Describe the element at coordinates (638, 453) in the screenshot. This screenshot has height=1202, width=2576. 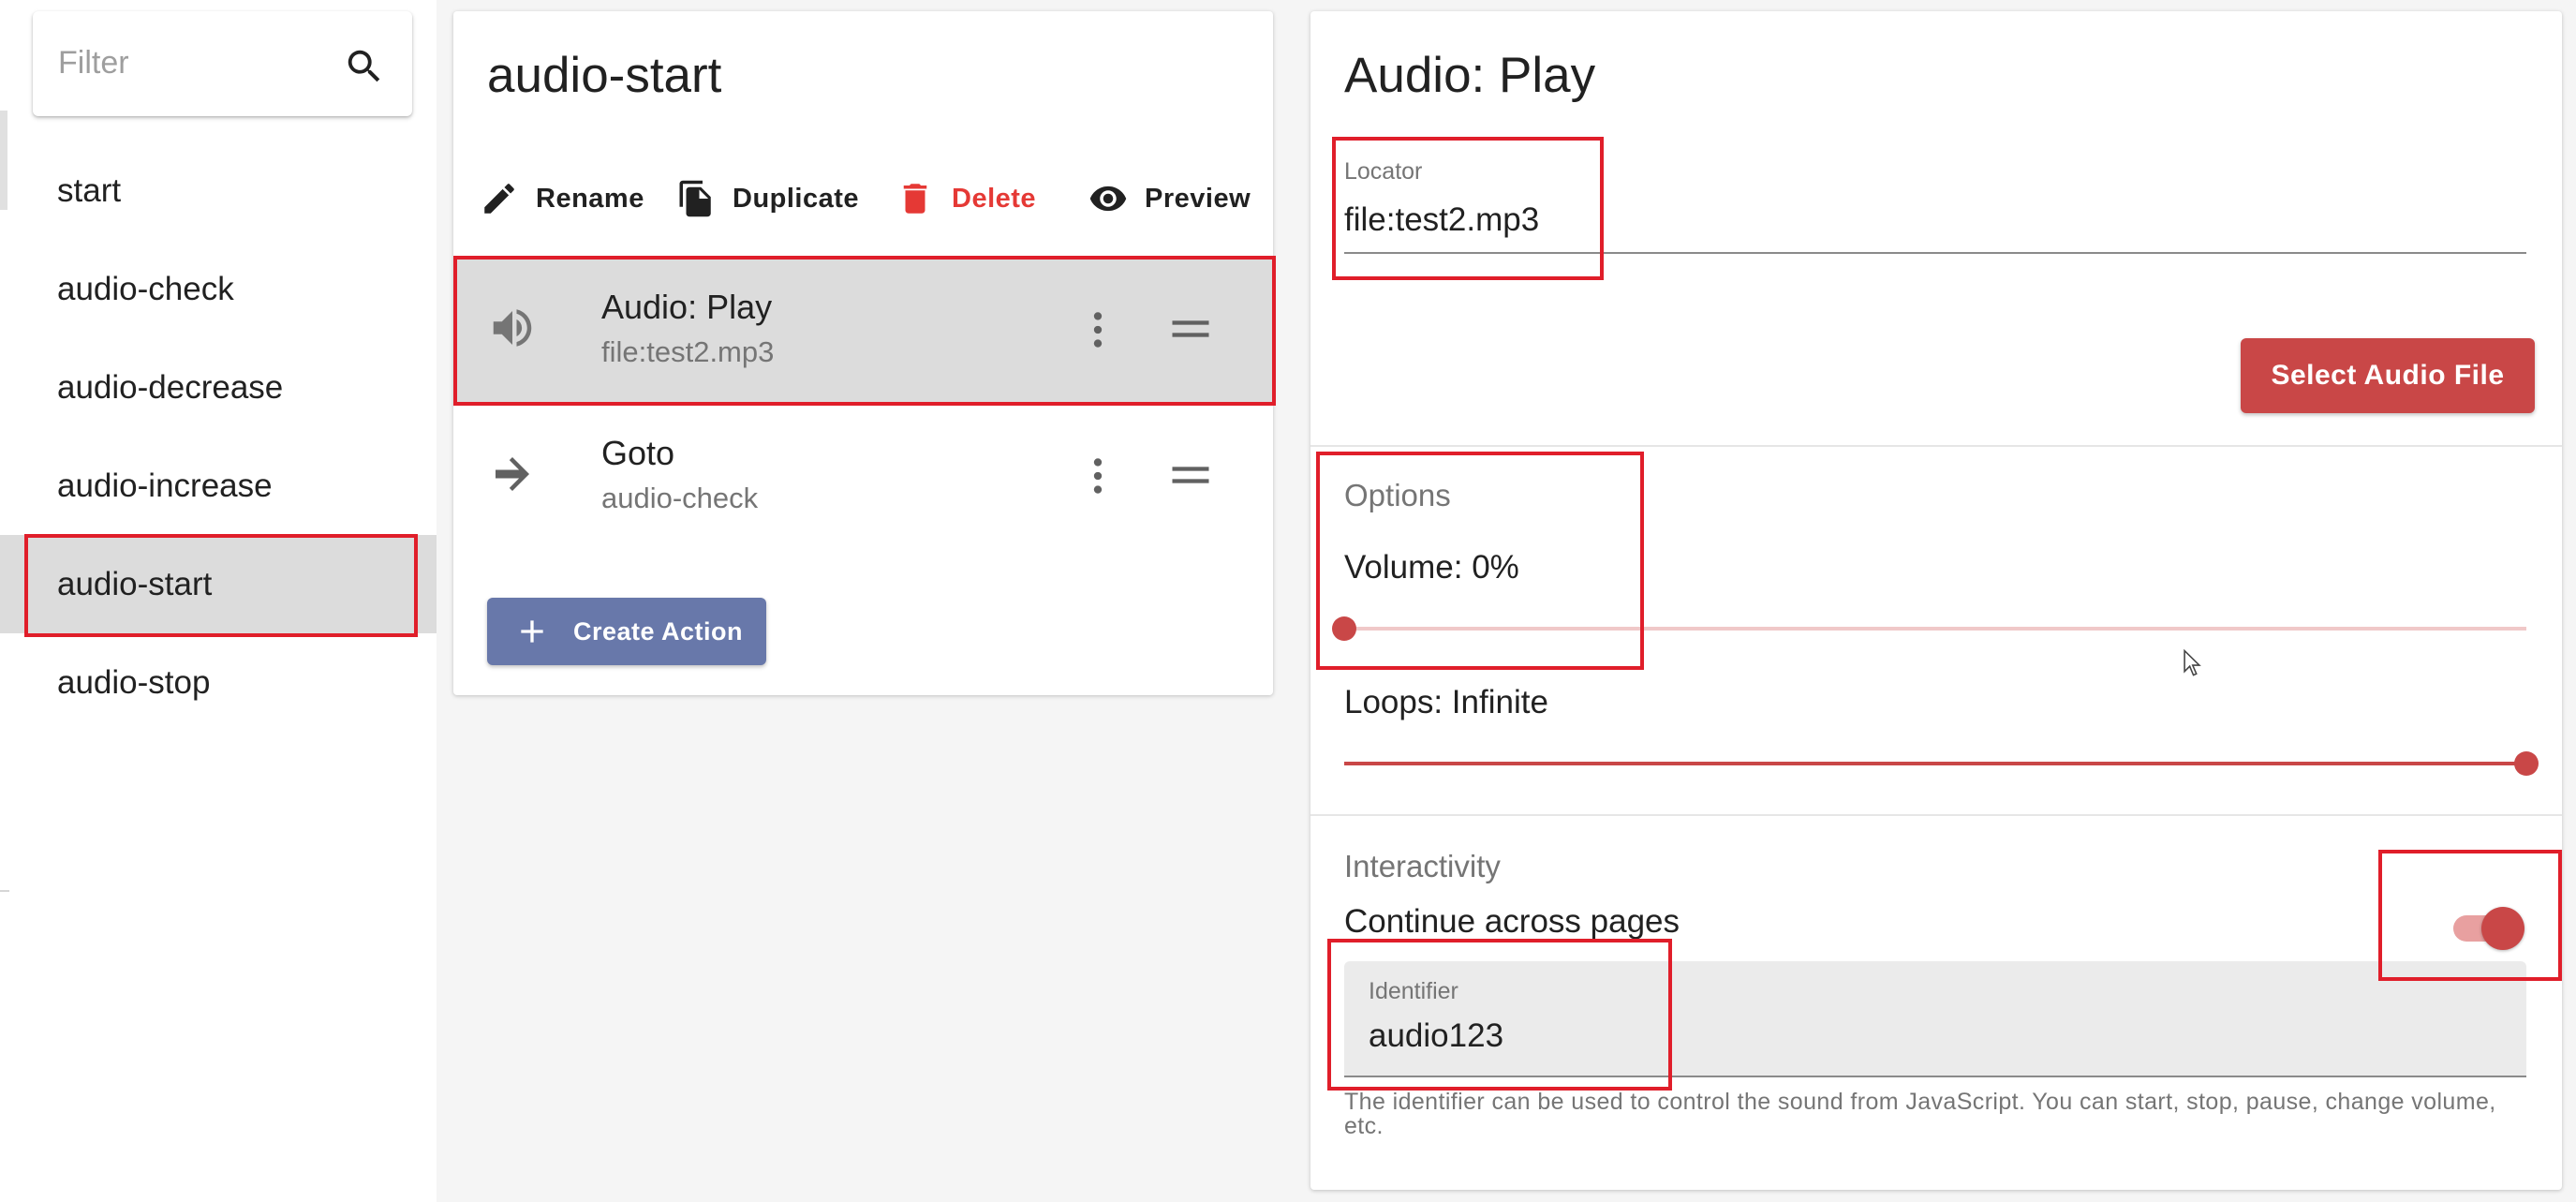
I see `action-title: Goto` at that location.